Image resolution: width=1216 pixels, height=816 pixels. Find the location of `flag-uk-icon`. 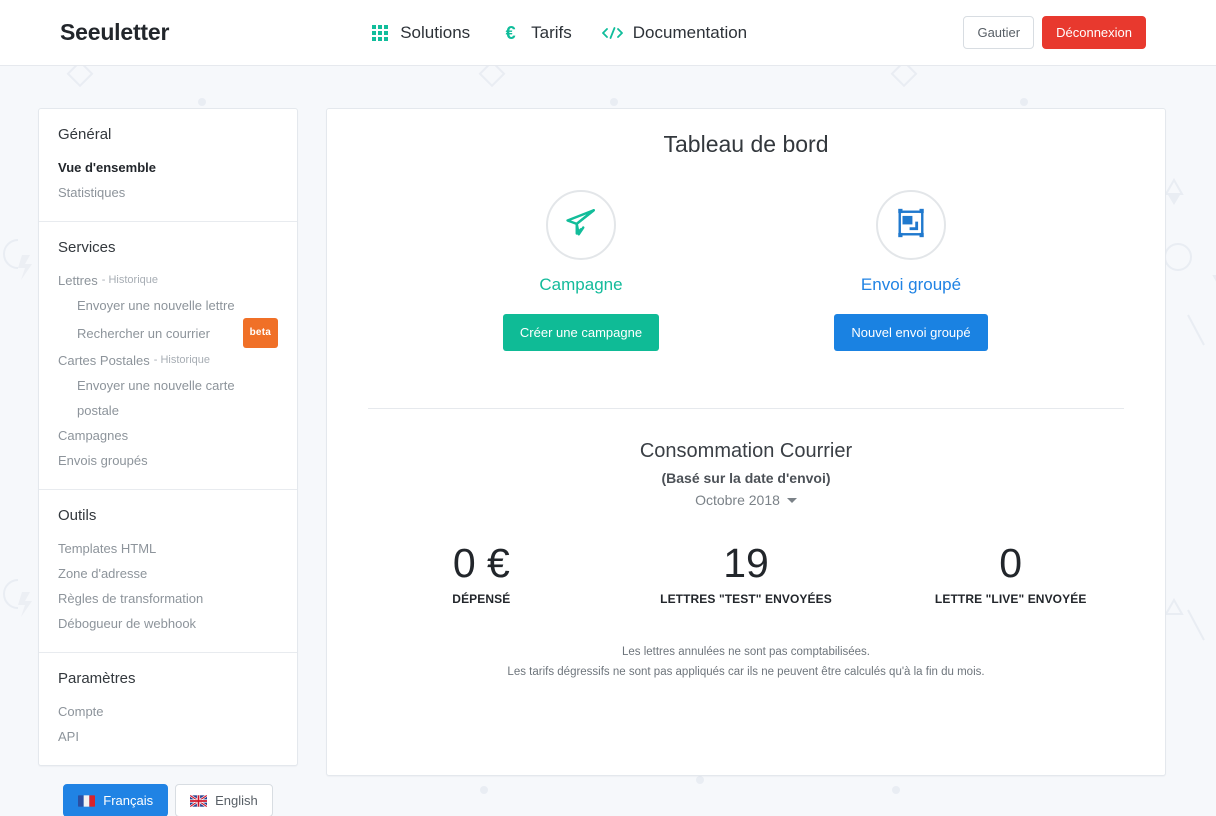

flag-uk-icon is located at coordinates (199, 800).